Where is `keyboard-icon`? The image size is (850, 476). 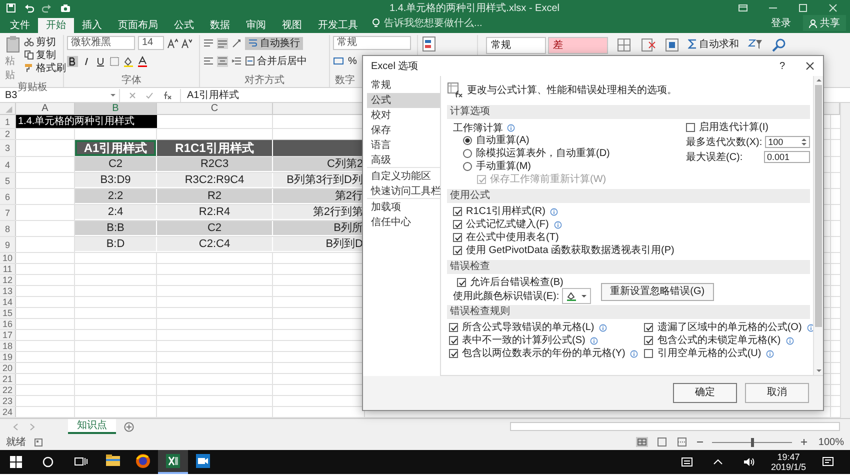 keyboard-icon is located at coordinates (686, 462).